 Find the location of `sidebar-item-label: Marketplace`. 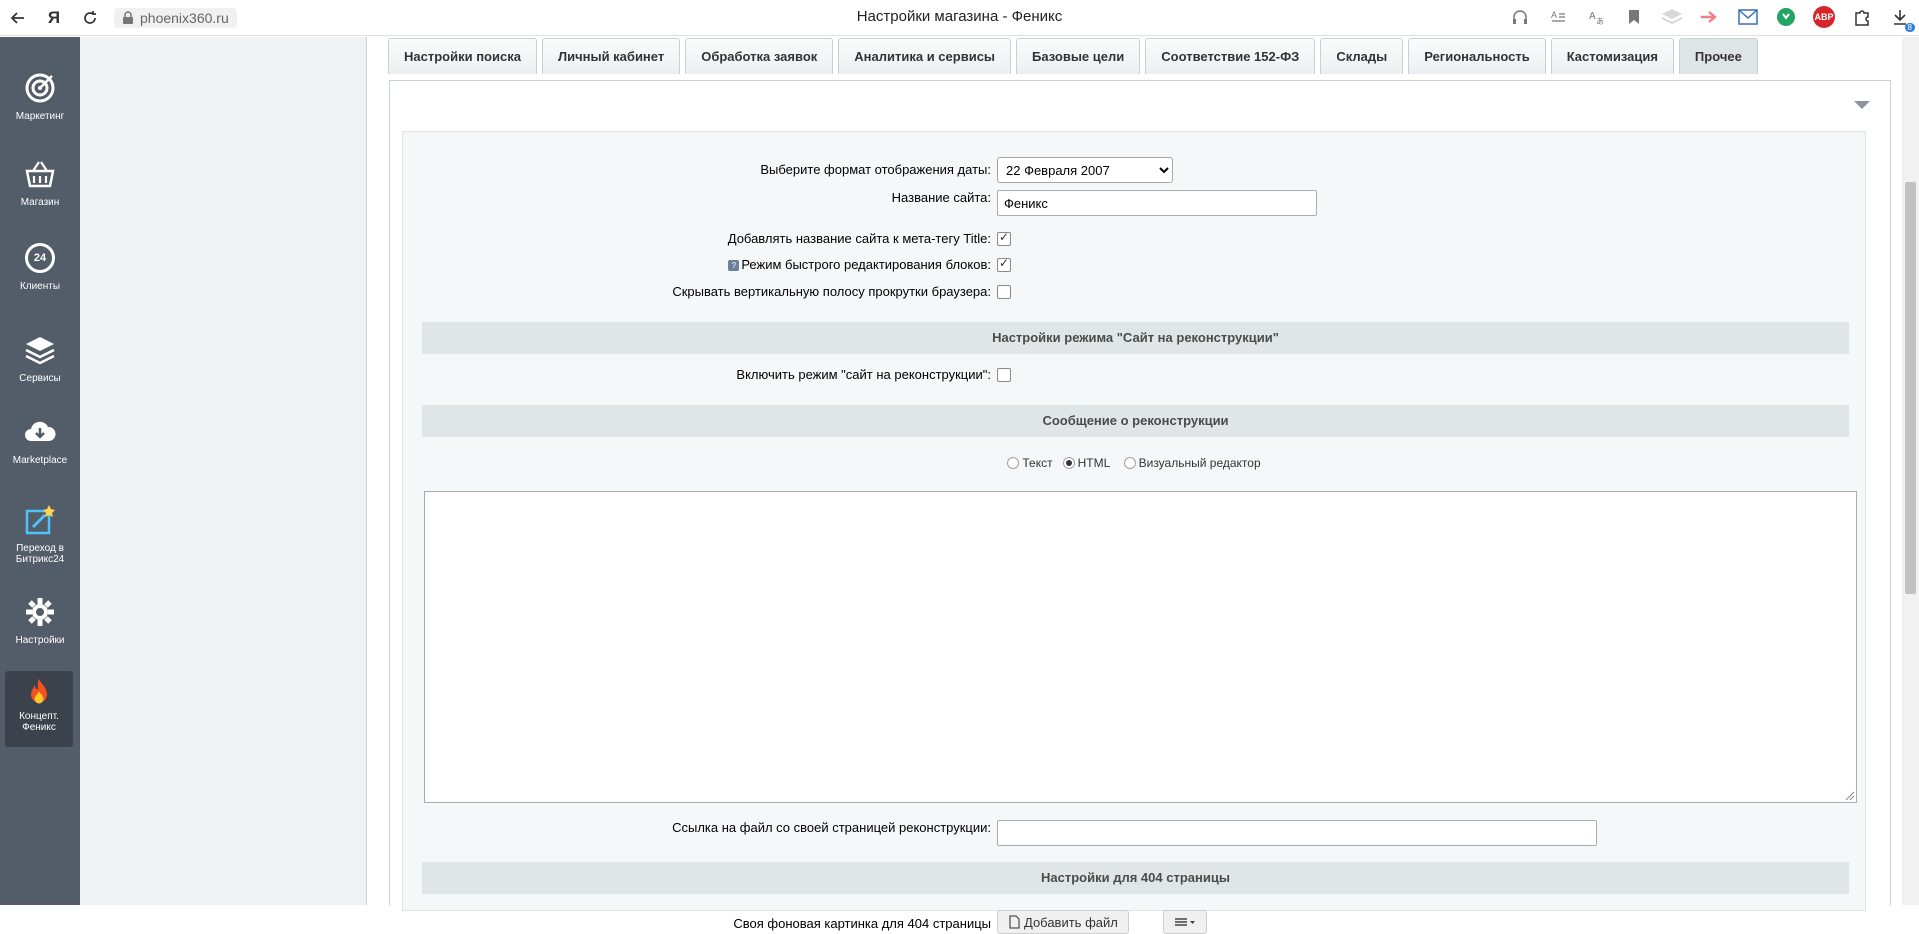

sidebar-item-label: Marketplace is located at coordinates (40, 460).